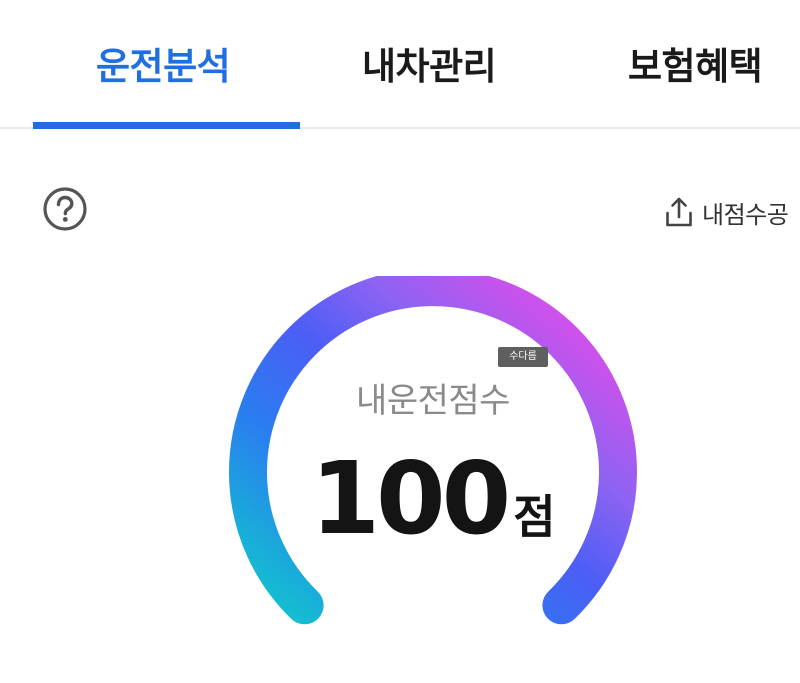  Describe the element at coordinates (695, 63) in the screenshot. I see `tab-insurance-benefits: 보험혜택` at that location.